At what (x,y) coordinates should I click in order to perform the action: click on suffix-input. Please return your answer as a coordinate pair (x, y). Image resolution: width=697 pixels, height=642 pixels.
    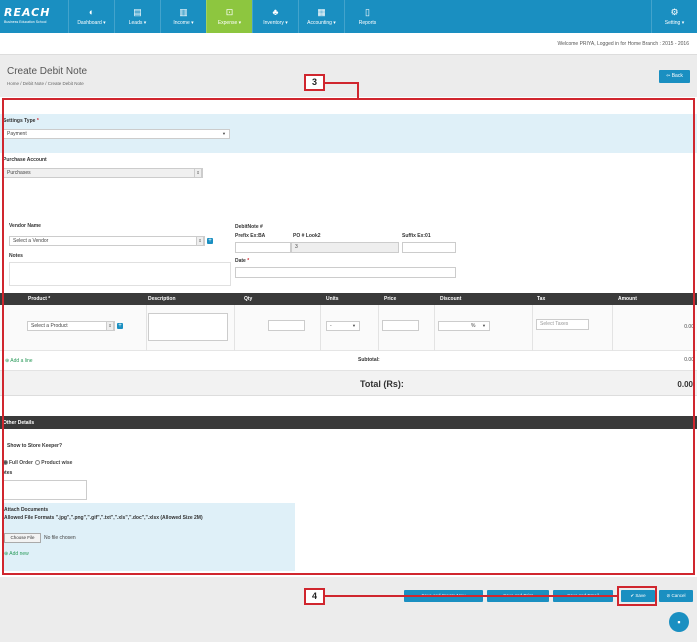
    Looking at the image, I should click on (429, 247).